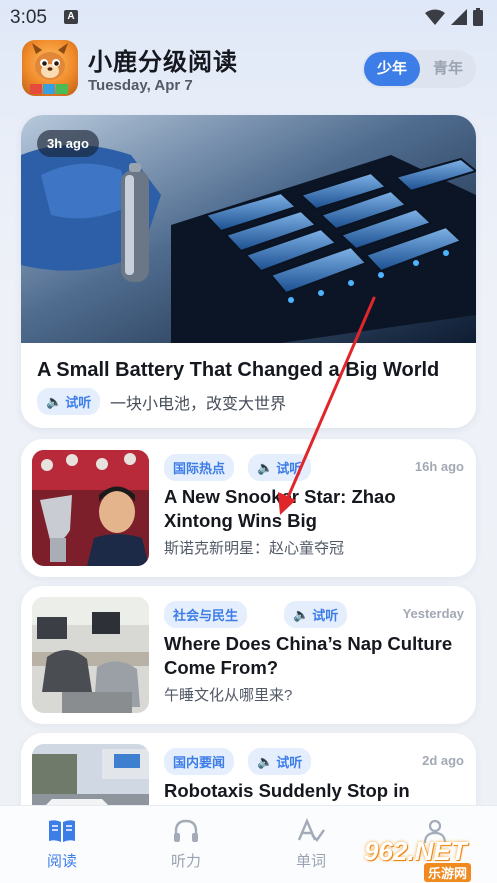  I want to click on vocabulary-icon, so click(311, 830).